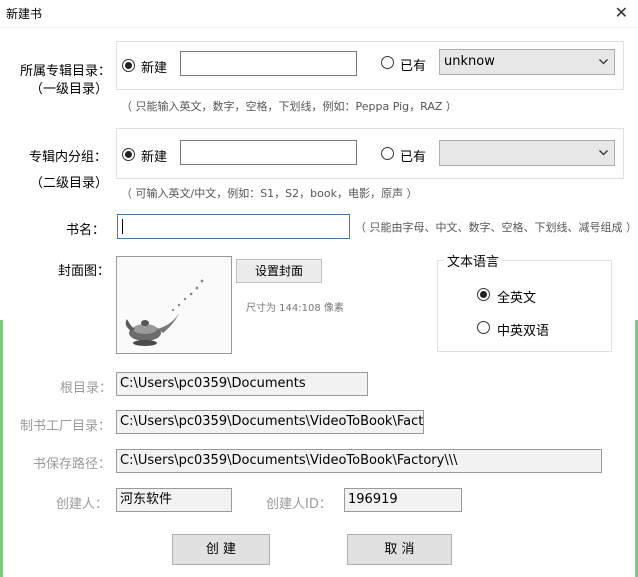 Image resolution: width=638 pixels, height=577 pixels. I want to click on creator-field: 河东软件, so click(174, 500).